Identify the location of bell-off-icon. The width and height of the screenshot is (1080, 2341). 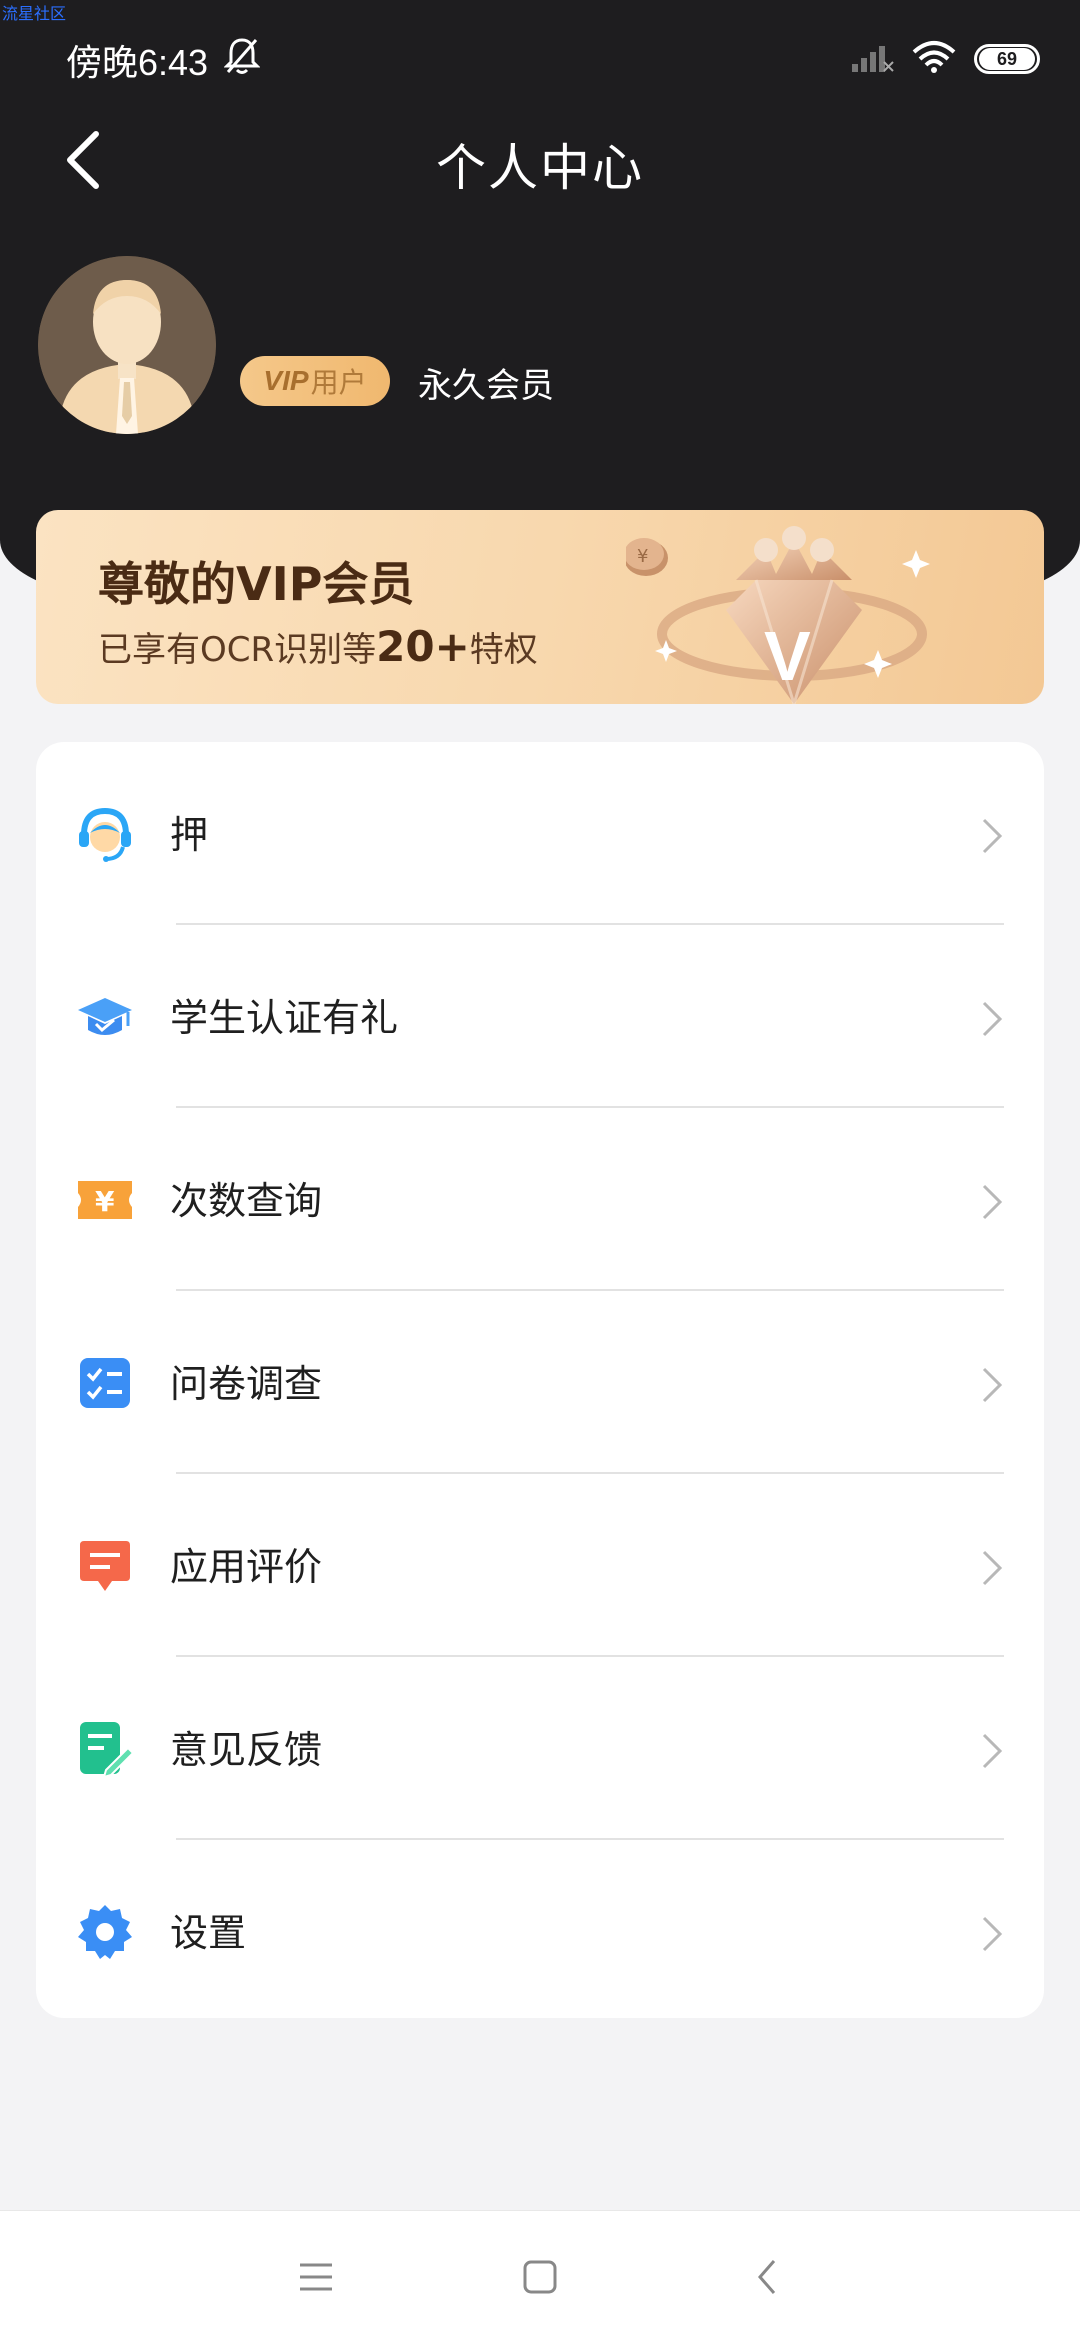
(242, 58).